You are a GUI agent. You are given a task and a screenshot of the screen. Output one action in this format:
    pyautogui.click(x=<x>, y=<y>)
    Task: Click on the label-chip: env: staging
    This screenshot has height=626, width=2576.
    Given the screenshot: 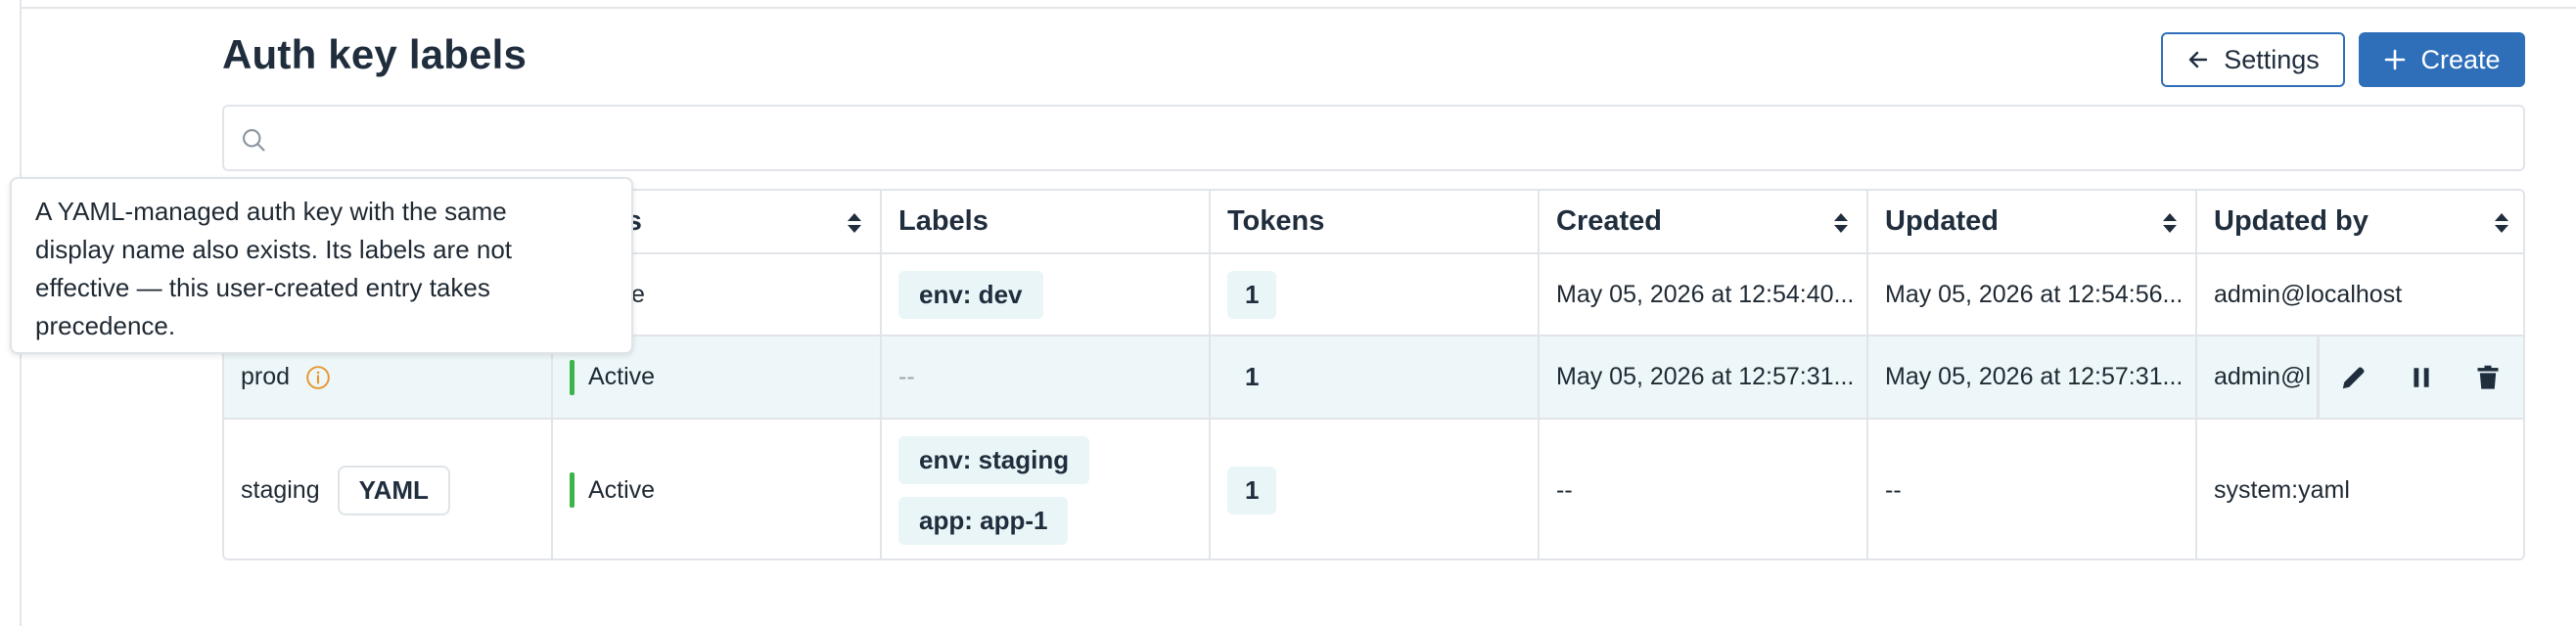 What is the action you would take?
    pyautogui.click(x=994, y=459)
    